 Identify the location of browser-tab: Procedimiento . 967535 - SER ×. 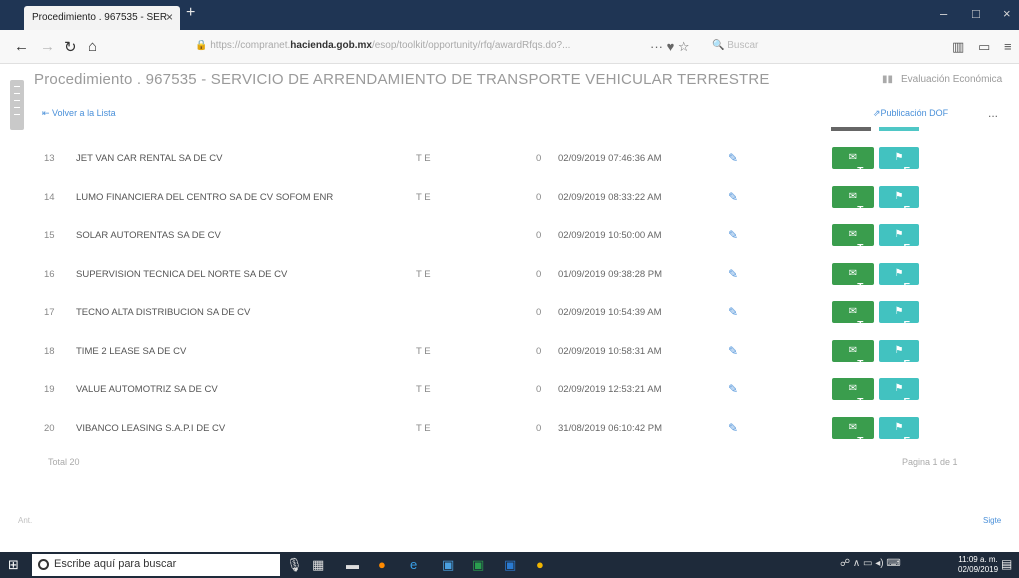
(102, 18).